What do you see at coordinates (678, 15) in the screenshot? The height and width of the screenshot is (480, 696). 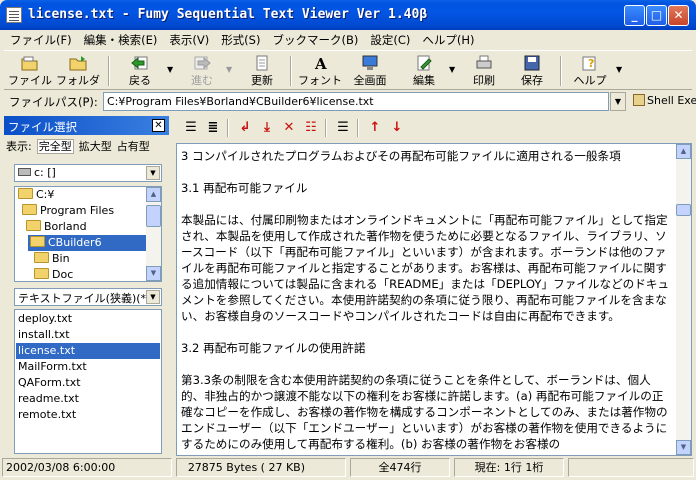 I see `close-button: ✕` at bounding box center [678, 15].